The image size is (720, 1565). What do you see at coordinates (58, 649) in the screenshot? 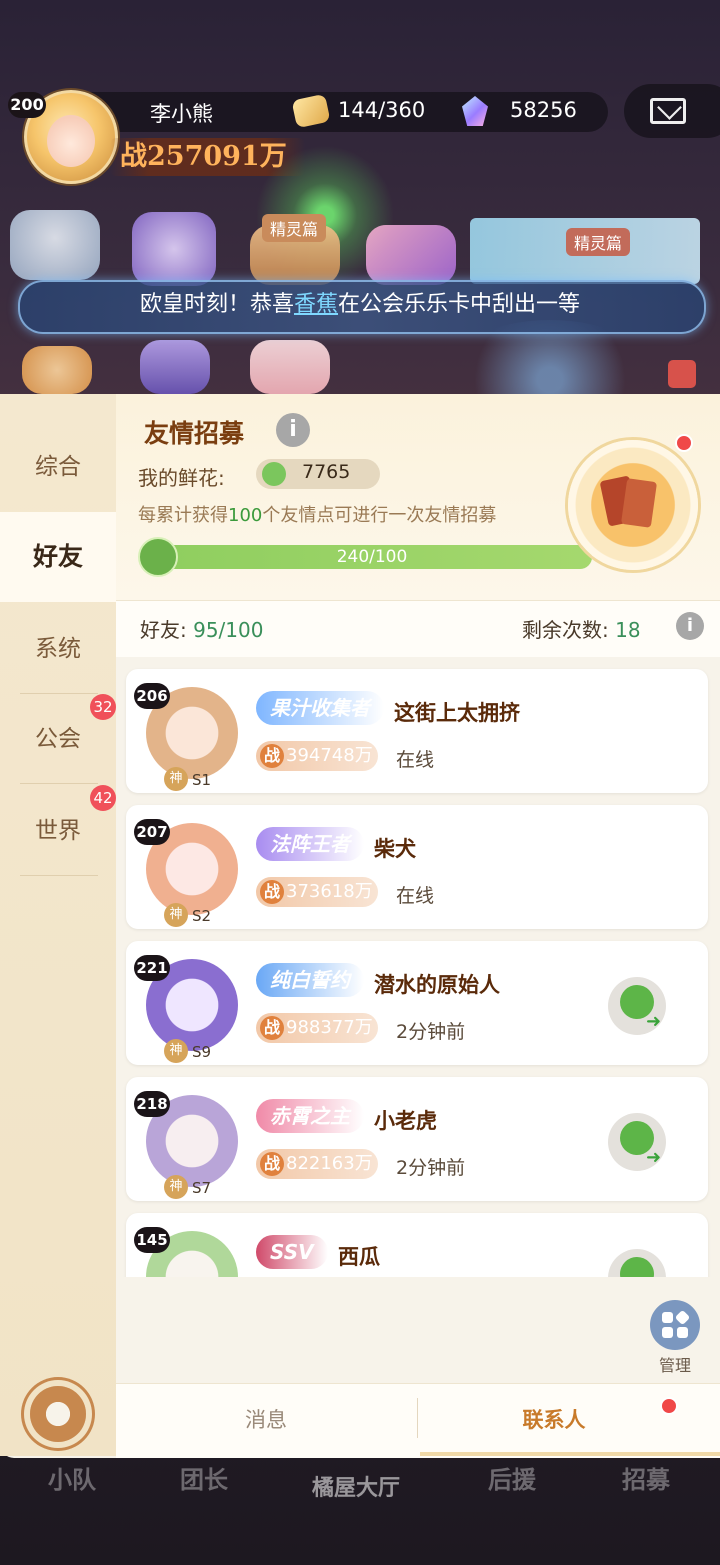
I see `sidebar-item-system: 系统` at bounding box center [58, 649].